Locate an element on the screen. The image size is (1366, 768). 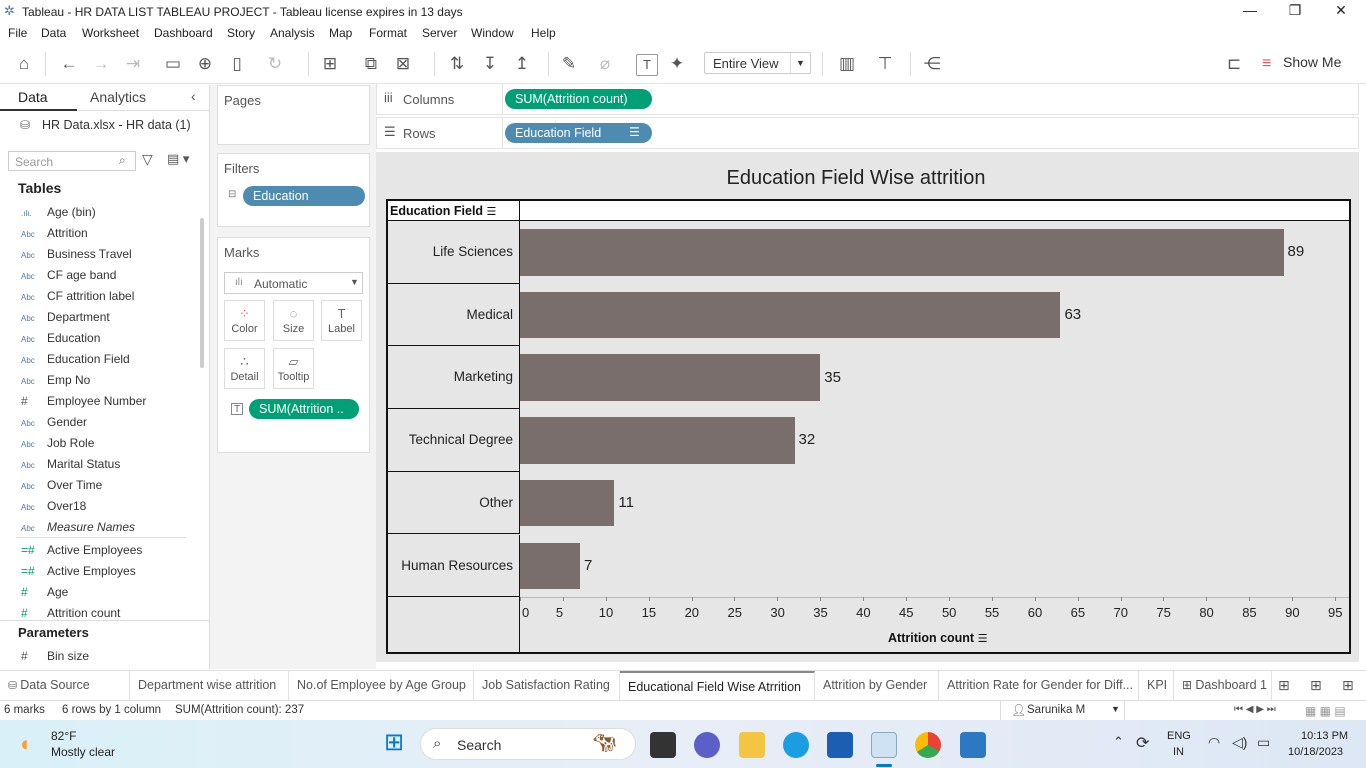
share-icon: ⋲ is located at coordinates (932, 64).